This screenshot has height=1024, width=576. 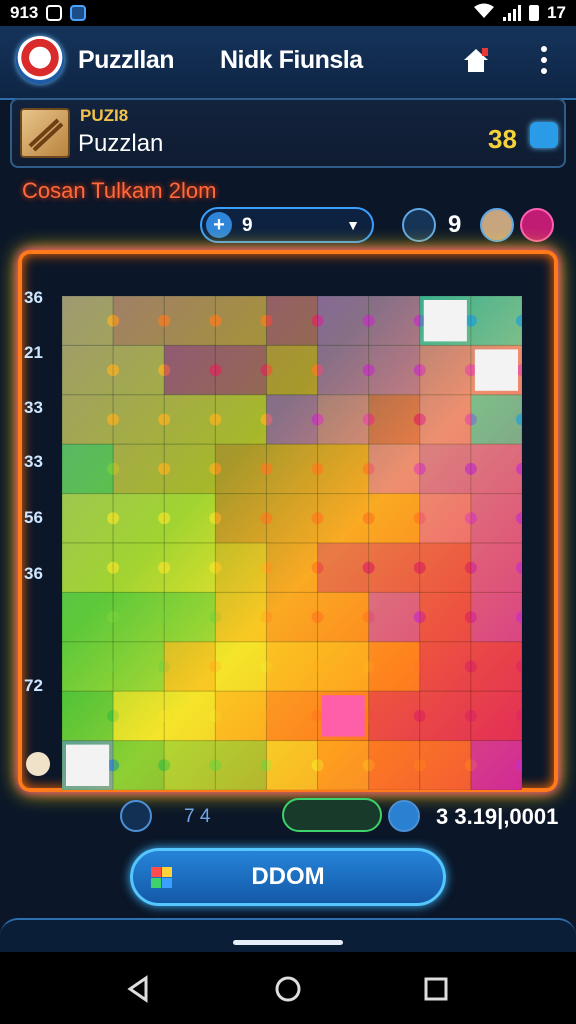 I want to click on main-action-button: DDOM, so click(x=288, y=877).